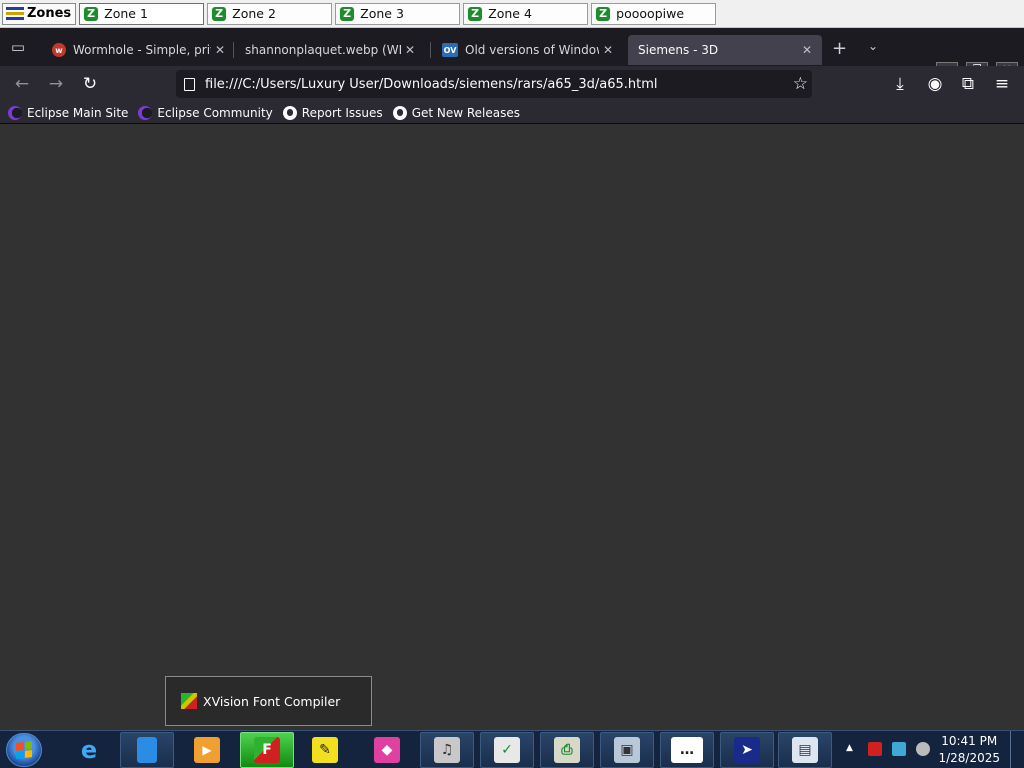  What do you see at coordinates (254, 13) in the screenshot?
I see `zone-tab-label: Zone 2` at bounding box center [254, 13].